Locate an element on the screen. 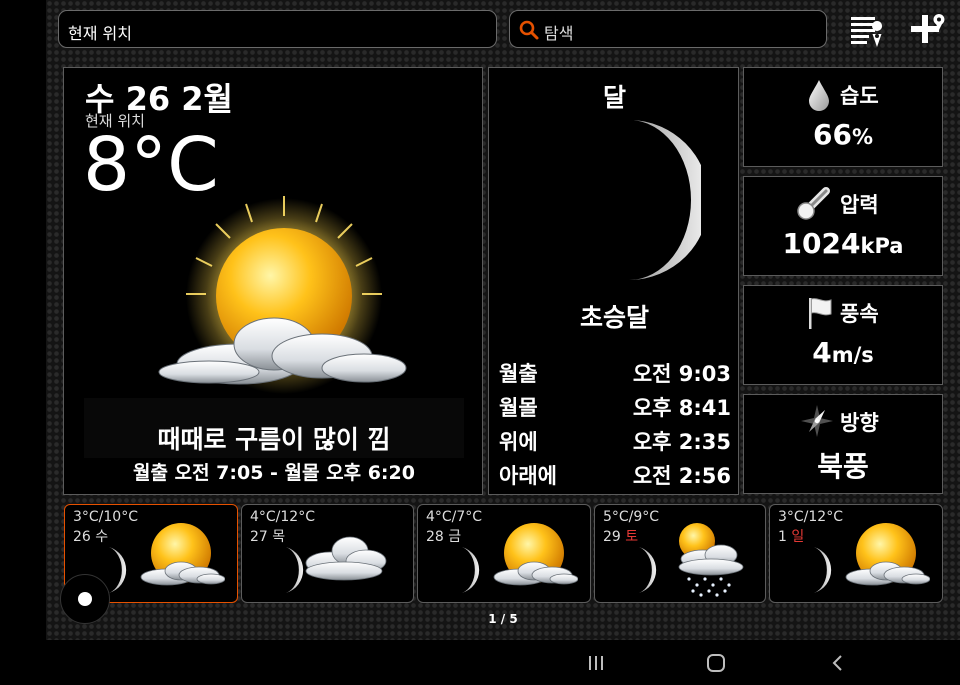  moonset-label: 월몰 is located at coordinates (518, 408).